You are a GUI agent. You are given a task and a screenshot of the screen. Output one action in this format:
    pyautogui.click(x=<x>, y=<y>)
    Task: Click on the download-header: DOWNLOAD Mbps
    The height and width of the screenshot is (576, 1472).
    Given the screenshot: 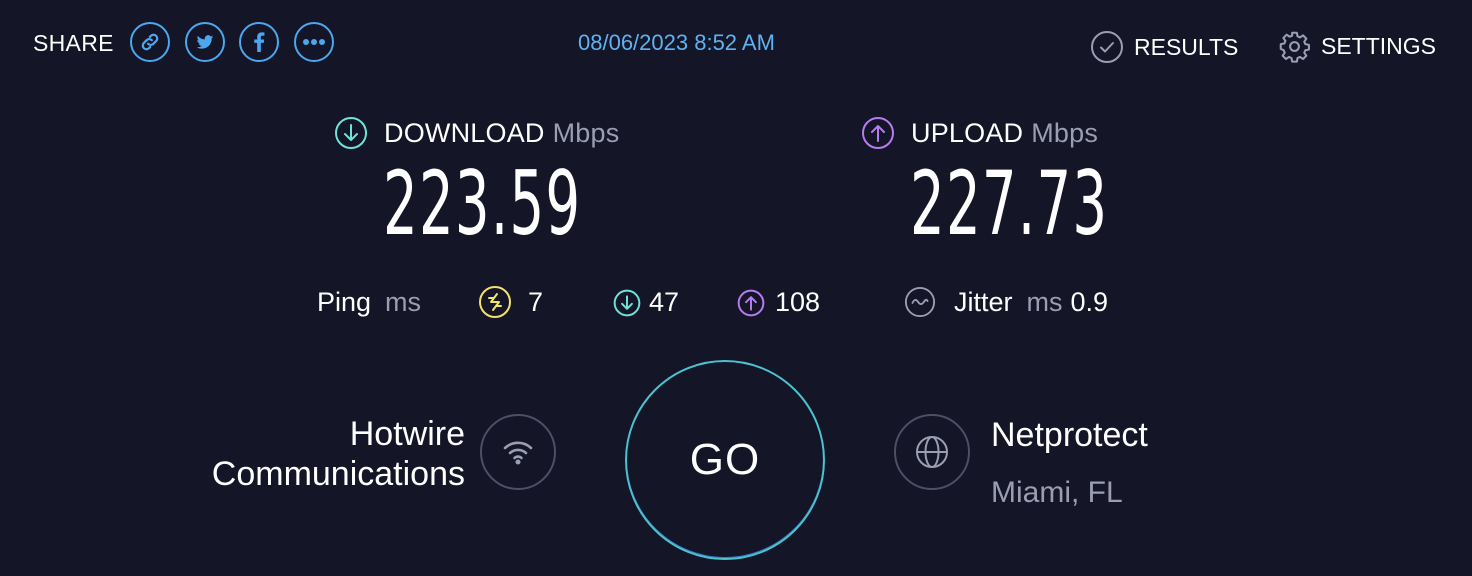 What is the action you would take?
    pyautogui.click(x=476, y=133)
    